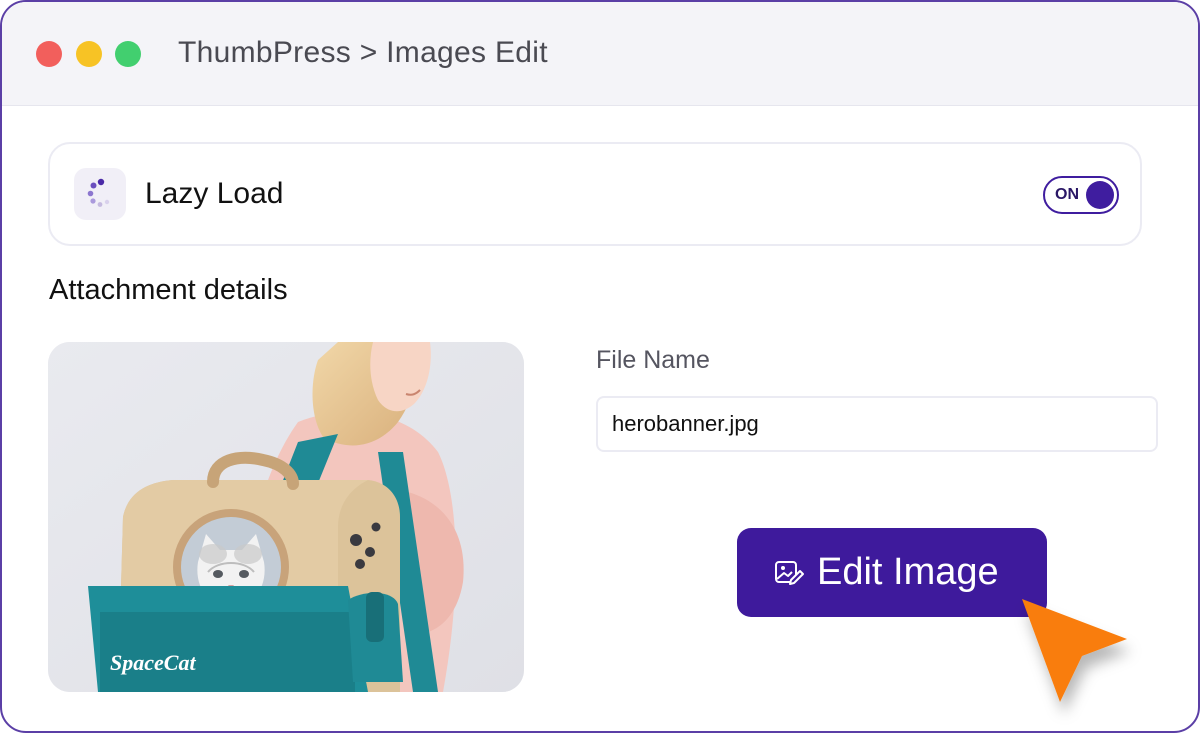 This screenshot has height=733, width=1200. What do you see at coordinates (128, 54) in the screenshot?
I see `maximize-window-button` at bounding box center [128, 54].